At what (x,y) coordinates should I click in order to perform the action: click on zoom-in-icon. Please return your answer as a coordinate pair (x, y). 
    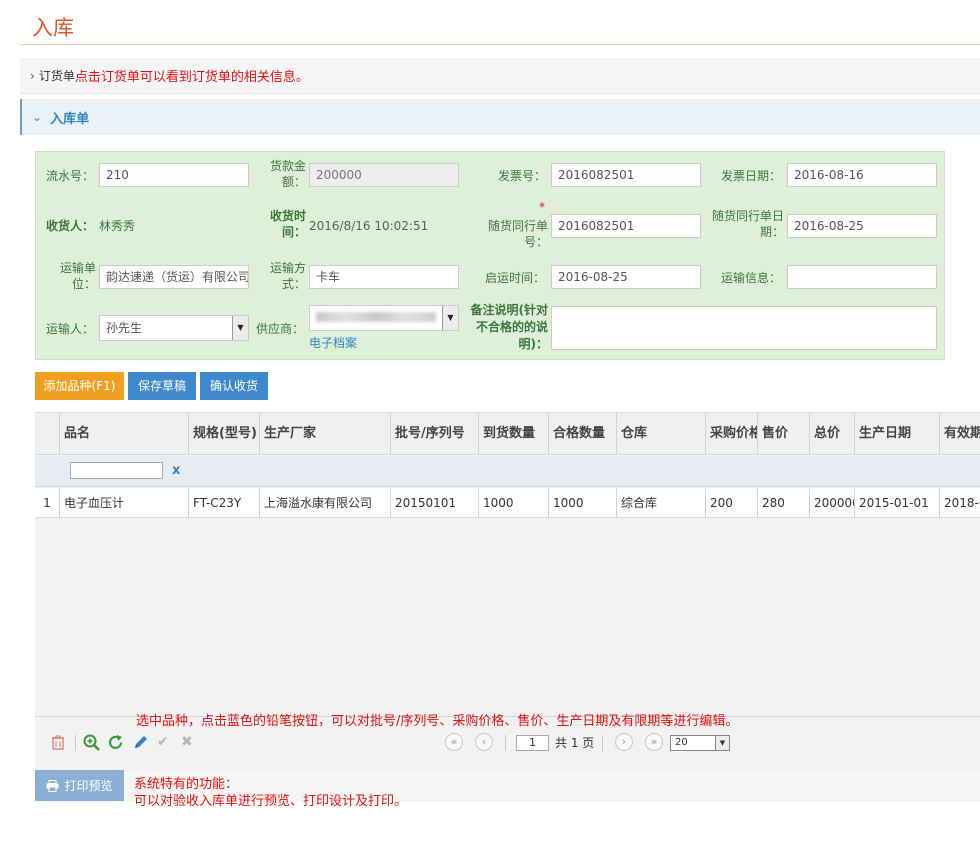
    Looking at the image, I should click on (91, 744).